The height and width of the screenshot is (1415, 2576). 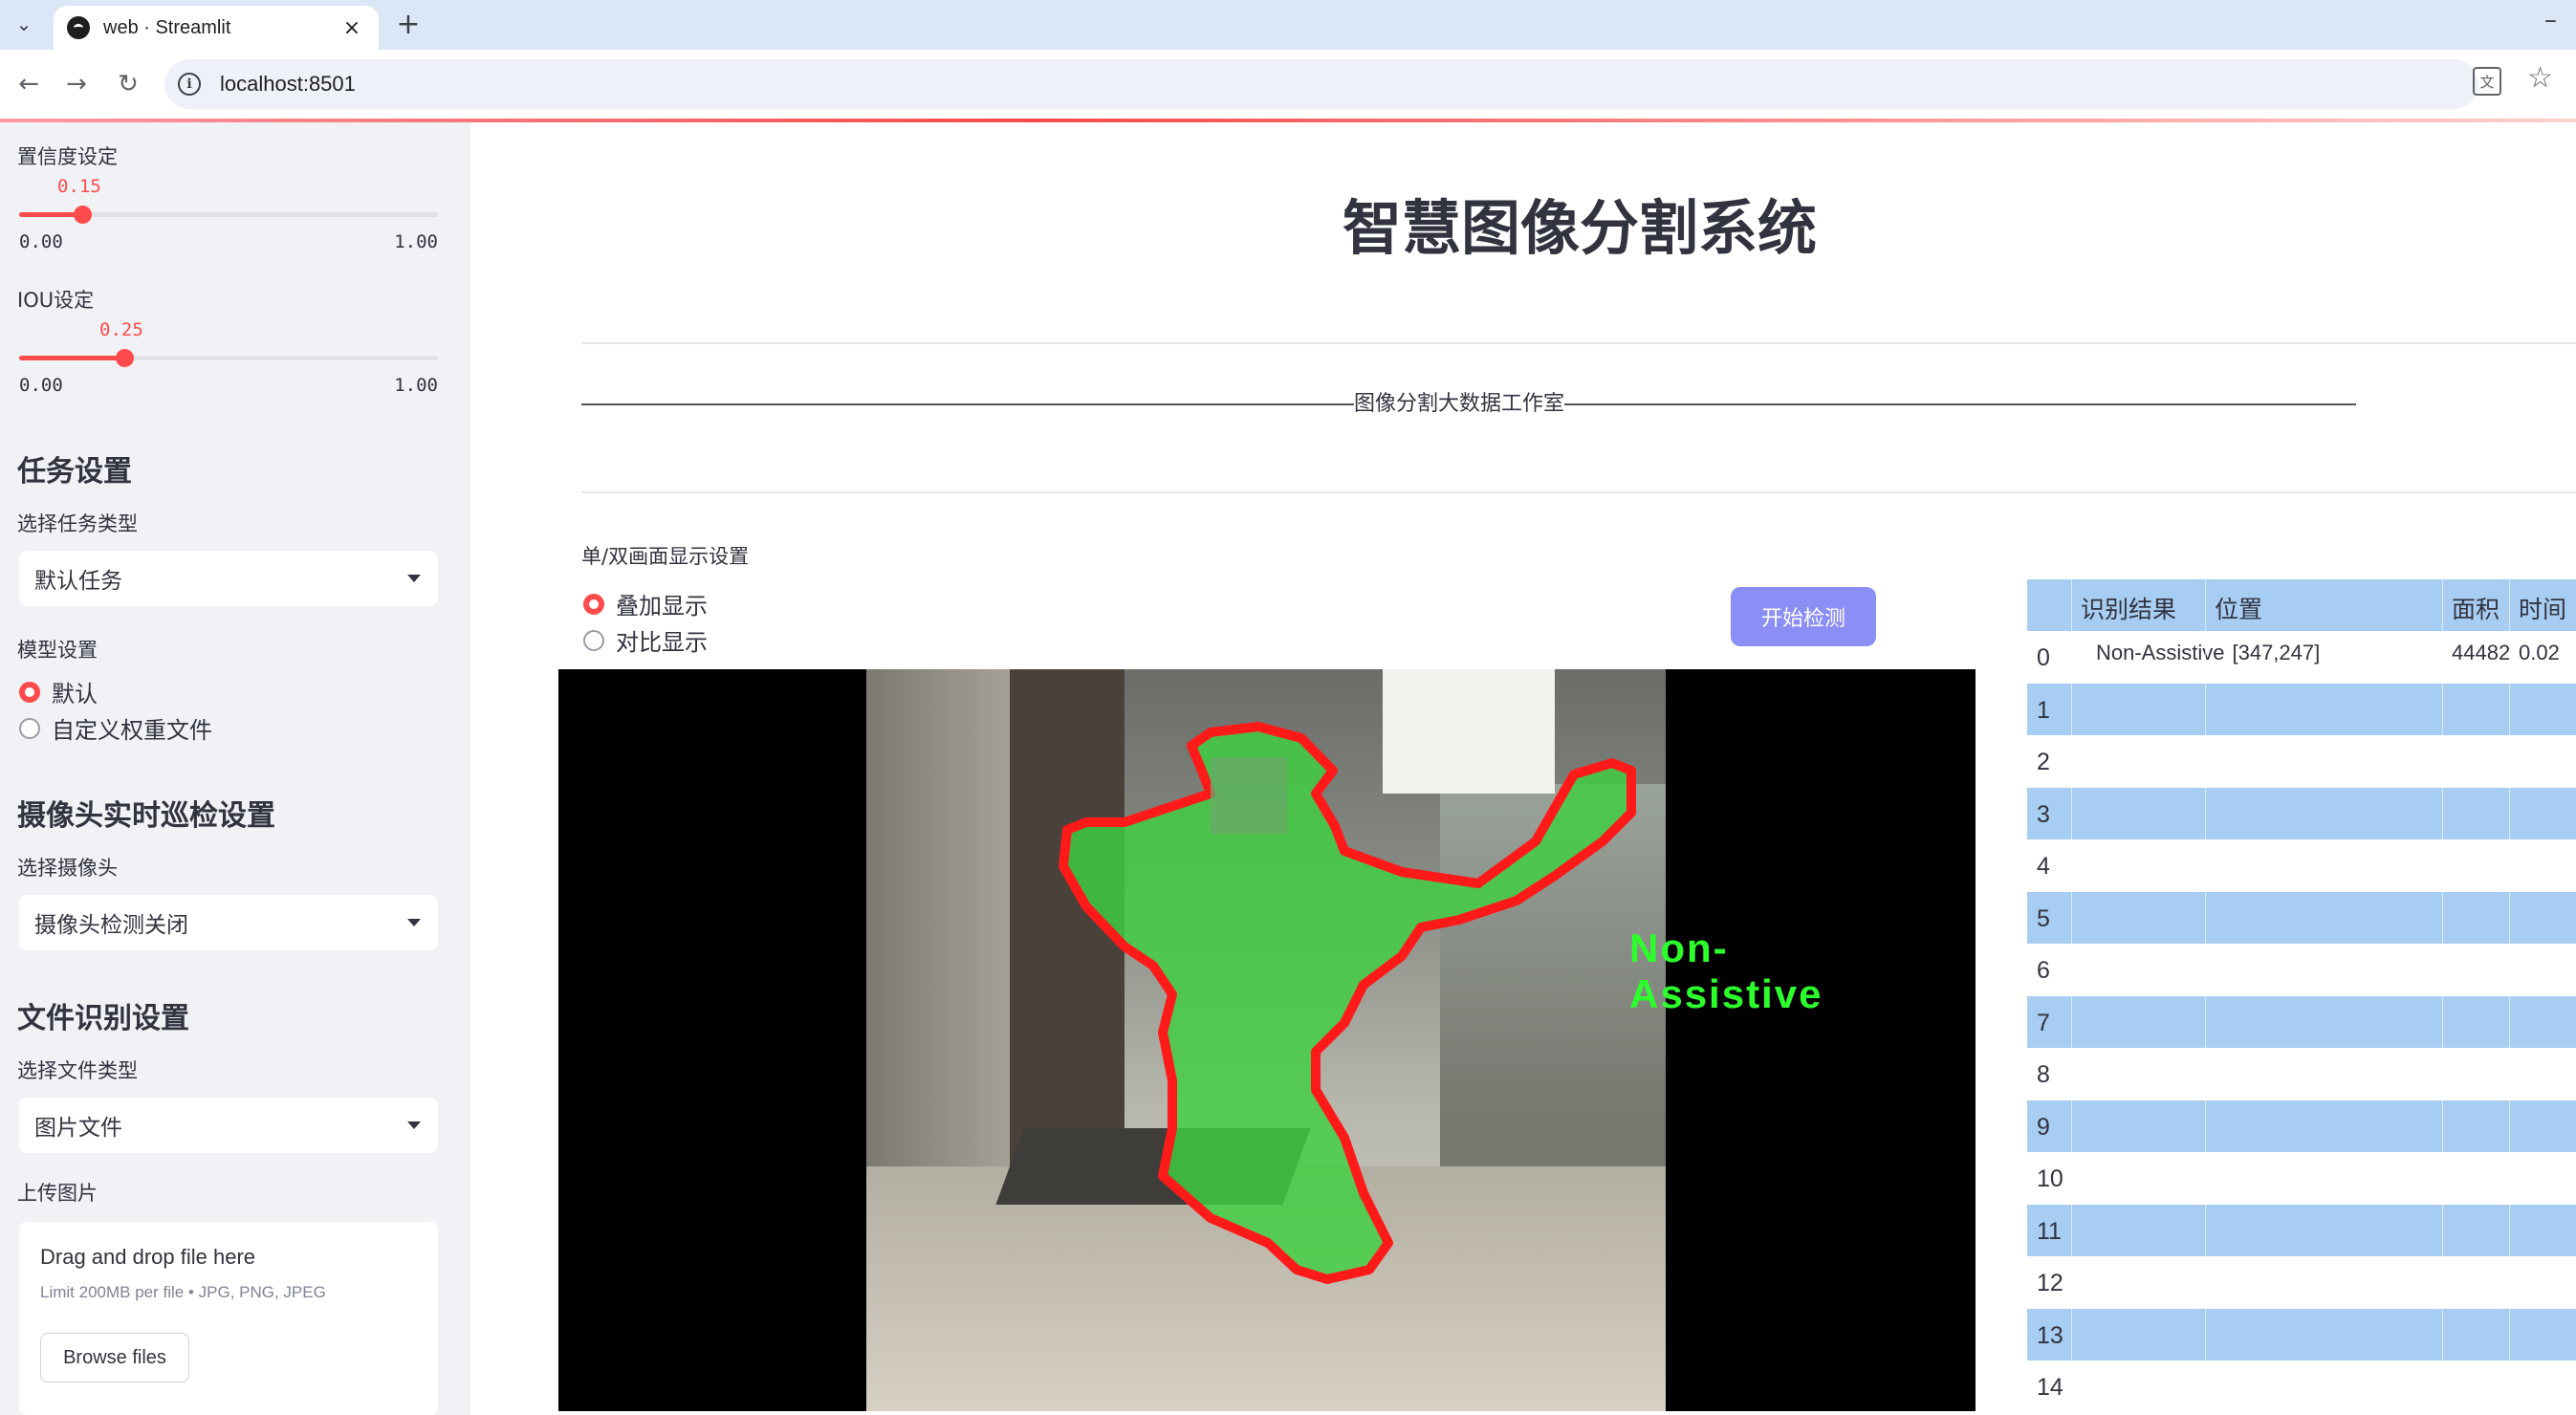 What do you see at coordinates (2476, 608) in the screenshot?
I see `column-header-area: 面积` at bounding box center [2476, 608].